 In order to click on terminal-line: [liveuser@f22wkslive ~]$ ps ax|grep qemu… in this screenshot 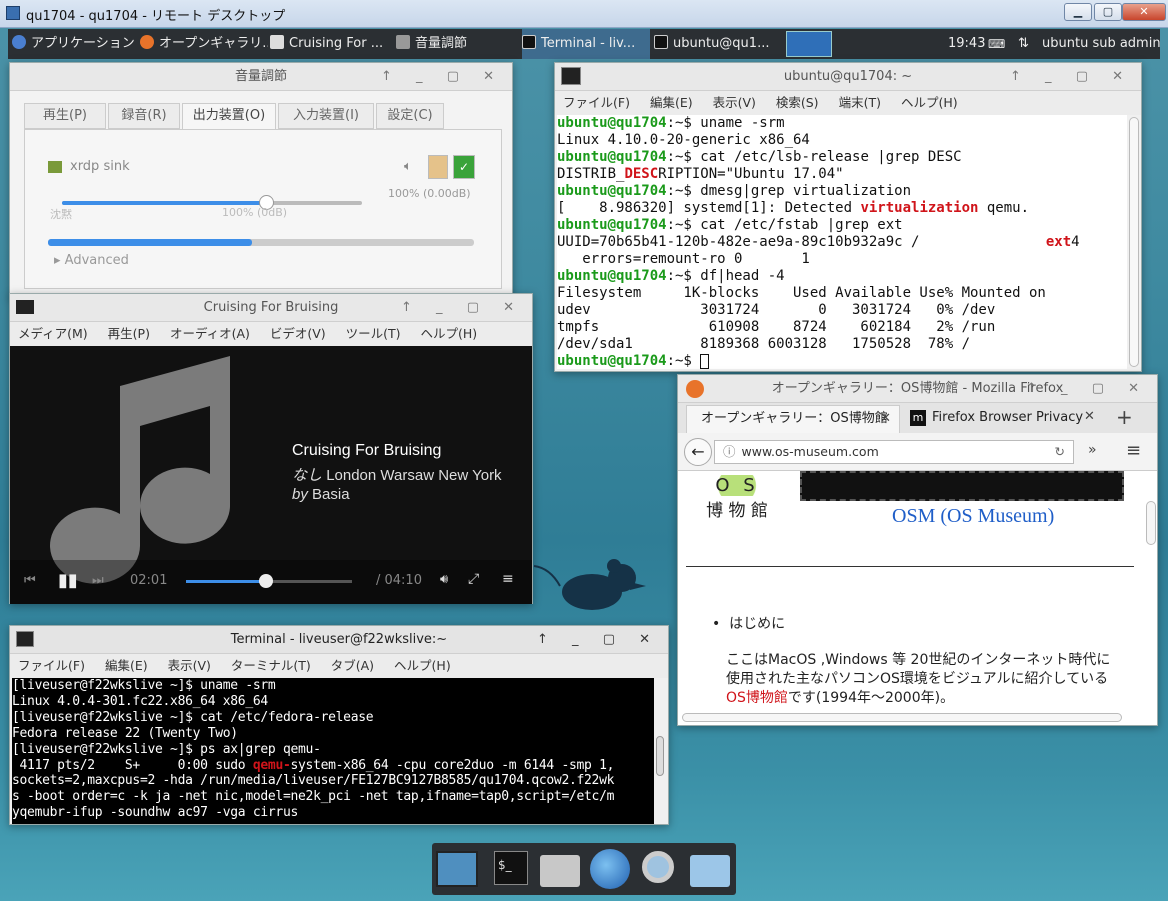, I will do `click(166, 749)`.